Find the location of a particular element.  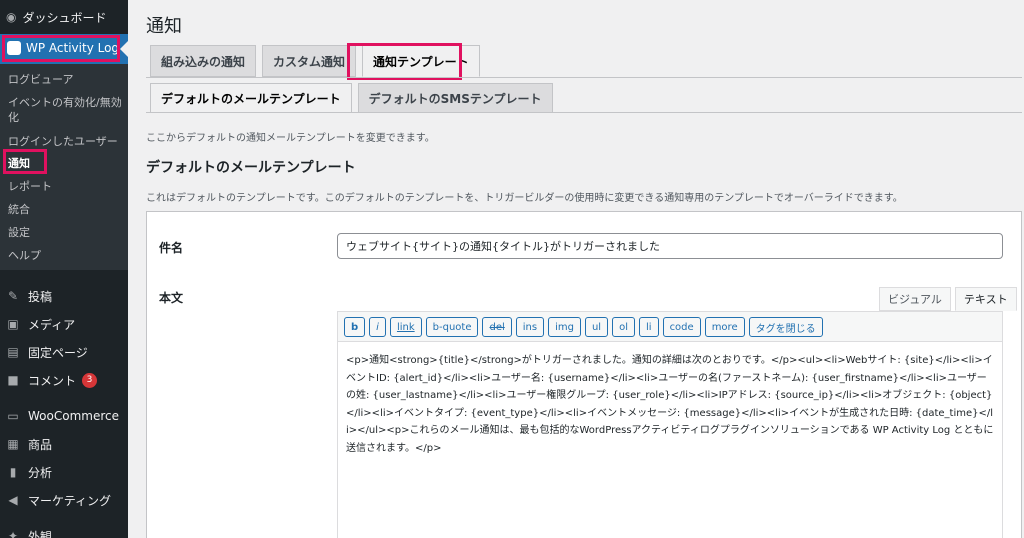

qt-bold-button: b is located at coordinates (355, 327).